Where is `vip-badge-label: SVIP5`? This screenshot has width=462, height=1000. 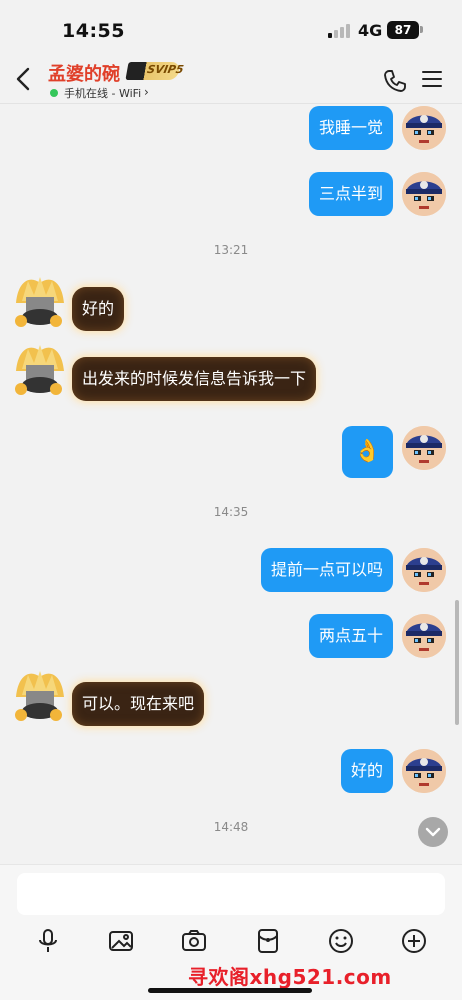
vip-badge-label: SVIP5 is located at coordinates (165, 69).